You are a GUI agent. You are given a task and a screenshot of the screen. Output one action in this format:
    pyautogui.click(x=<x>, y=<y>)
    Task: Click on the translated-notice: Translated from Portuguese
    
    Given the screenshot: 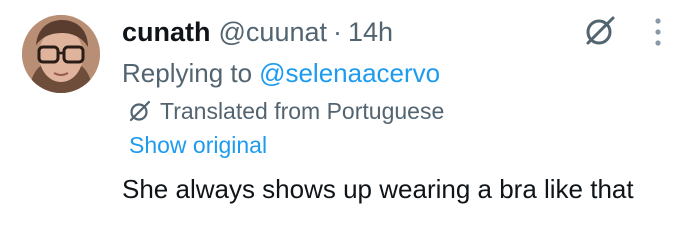 What is the action you would take?
    pyautogui.click(x=286, y=111)
    